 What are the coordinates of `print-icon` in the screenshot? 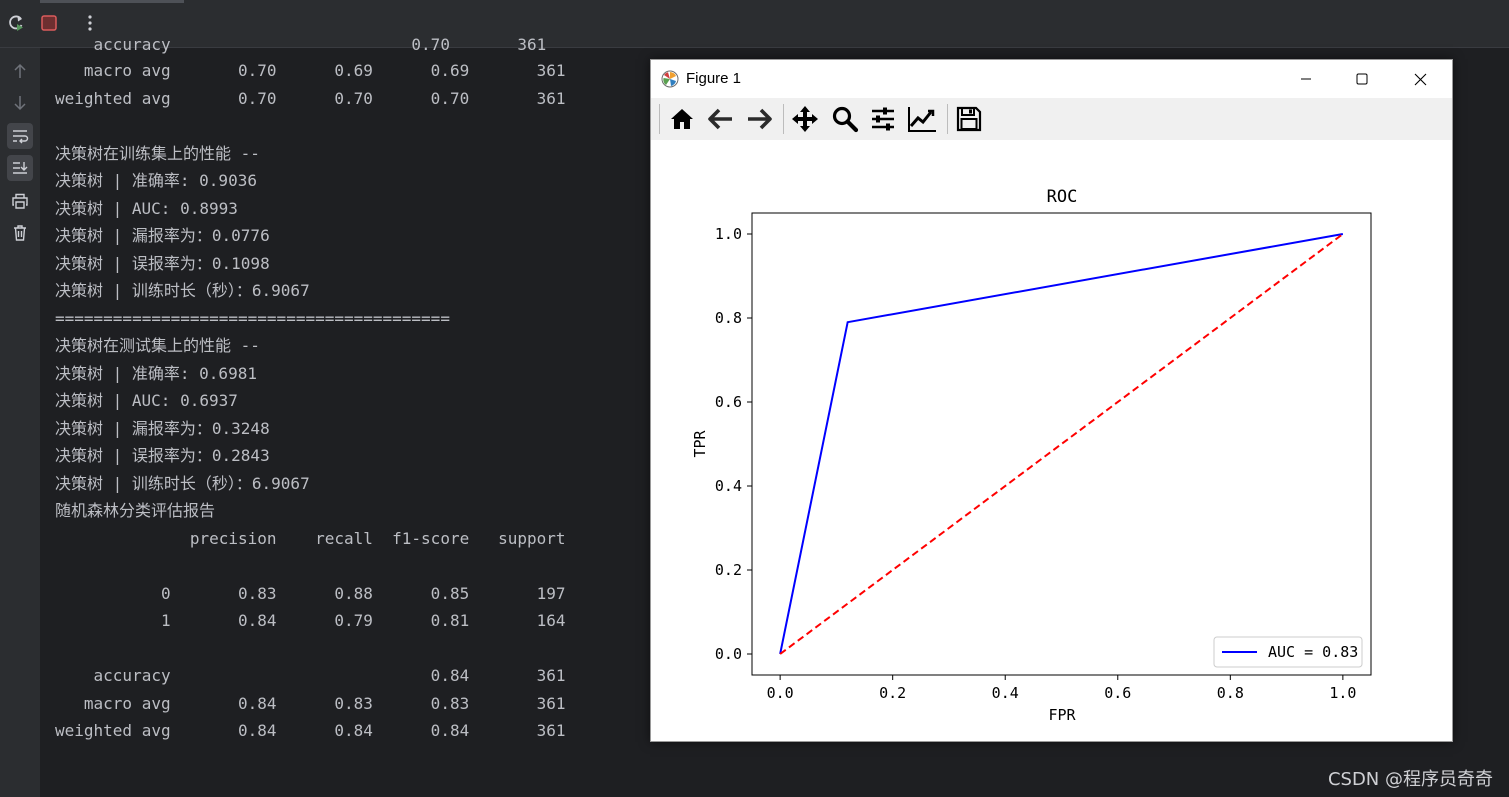 It's located at (20, 201).